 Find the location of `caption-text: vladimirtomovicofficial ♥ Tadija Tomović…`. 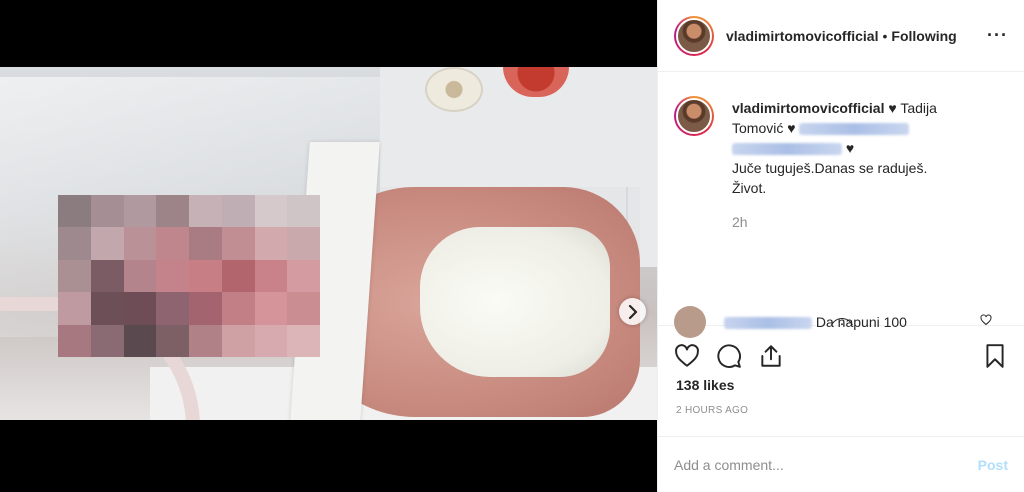

caption-text: vladimirtomovicofficial ♥ Tadija Tomović… is located at coordinates (857, 148).